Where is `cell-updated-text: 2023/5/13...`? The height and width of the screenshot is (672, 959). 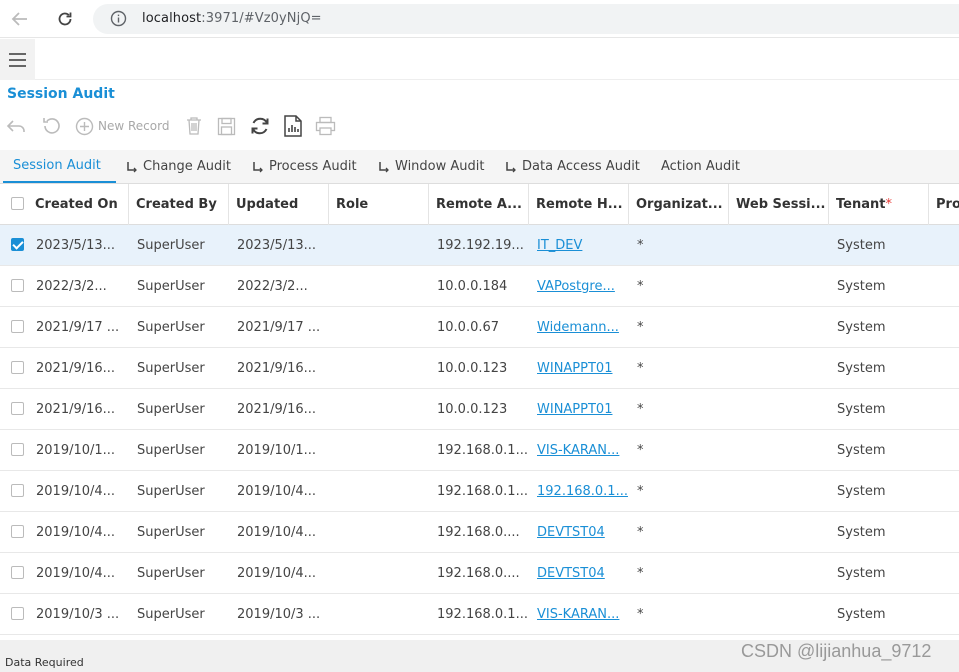
cell-updated-text: 2023/5/13... is located at coordinates (277, 245).